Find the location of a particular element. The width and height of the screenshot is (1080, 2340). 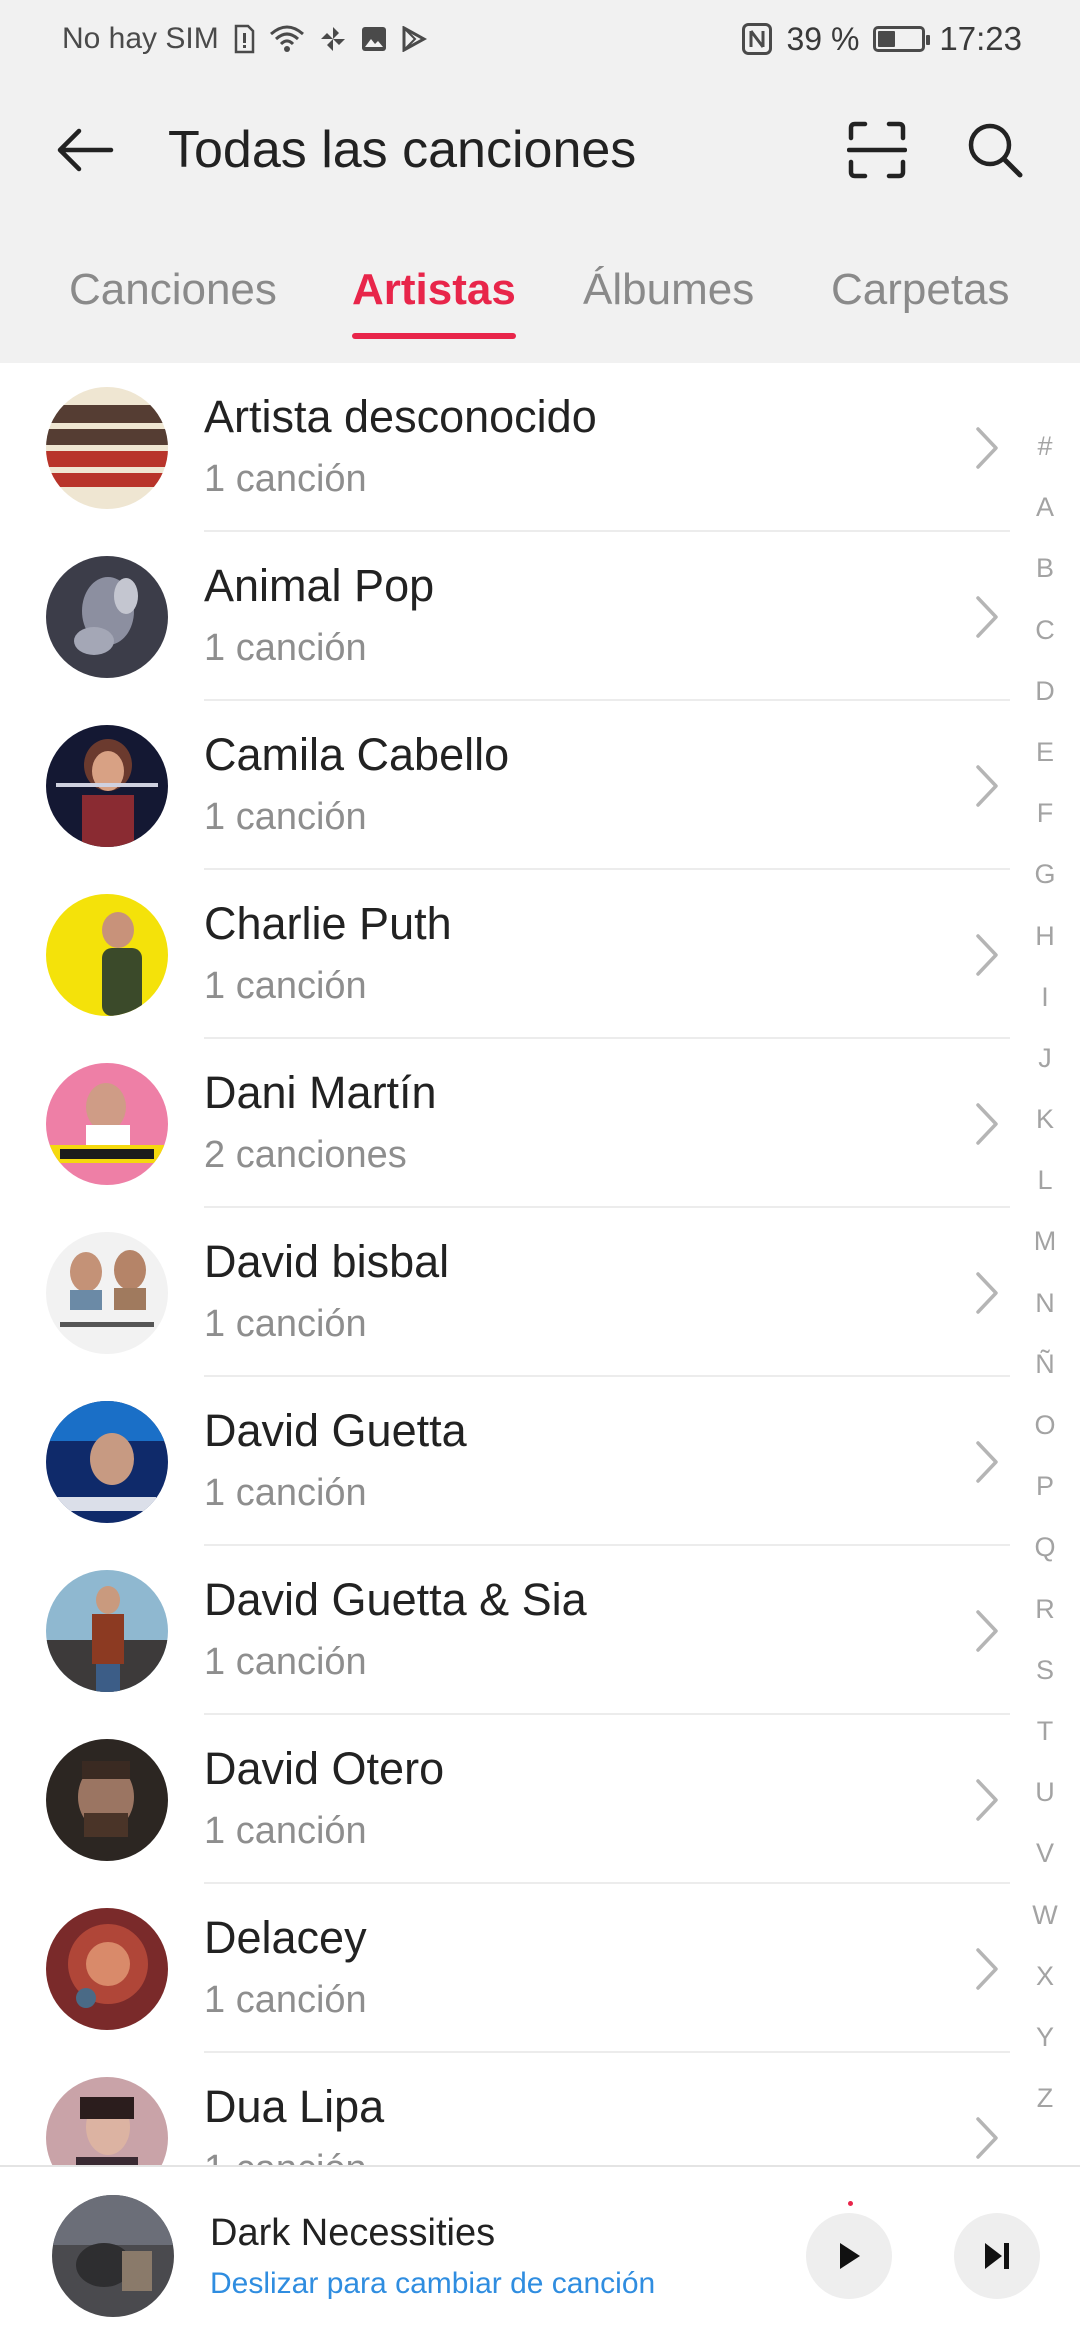

status-left: No hay SIM is located at coordinates (244, 39).